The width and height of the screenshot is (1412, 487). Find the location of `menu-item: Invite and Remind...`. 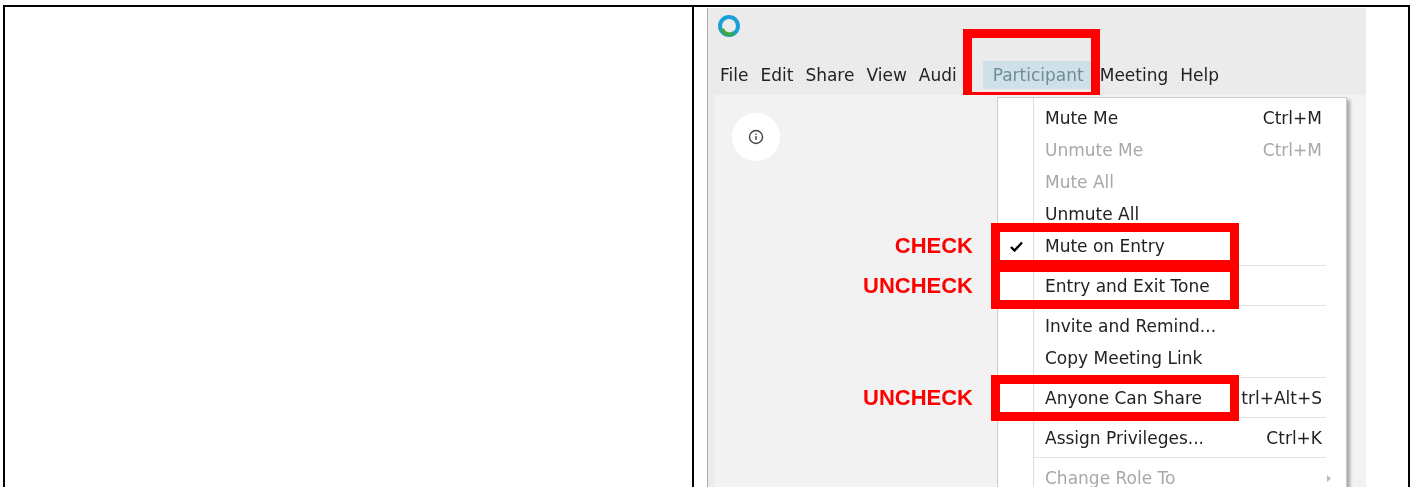

menu-item: Invite and Remind... is located at coordinates (1172, 326).